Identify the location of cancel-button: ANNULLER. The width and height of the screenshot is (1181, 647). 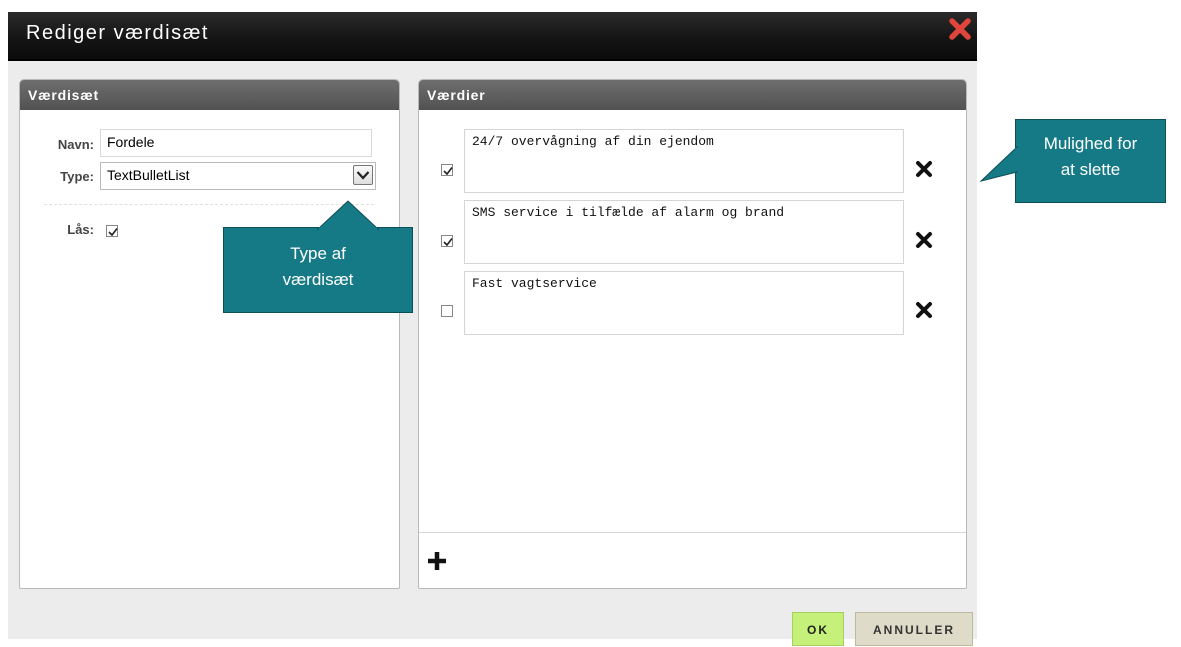
(914, 629).